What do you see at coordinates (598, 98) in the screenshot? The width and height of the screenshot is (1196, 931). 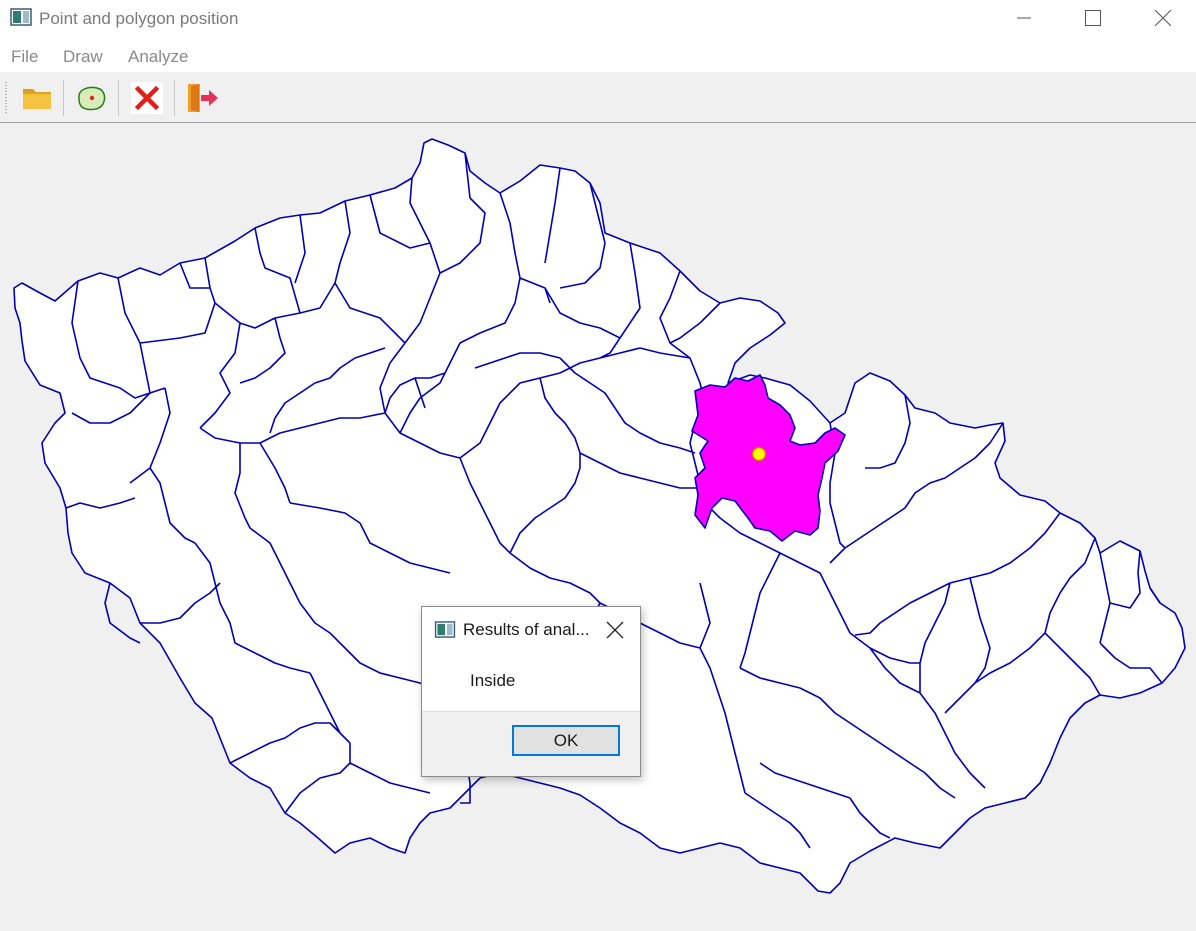 I see `toolbar` at bounding box center [598, 98].